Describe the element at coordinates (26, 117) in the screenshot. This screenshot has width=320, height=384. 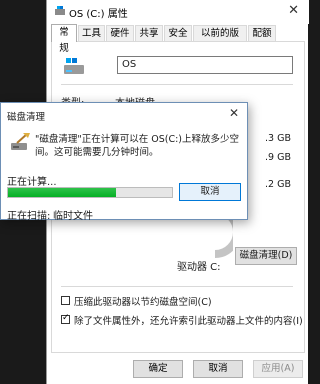
I see `dialog-title: 磁盘清理` at that location.